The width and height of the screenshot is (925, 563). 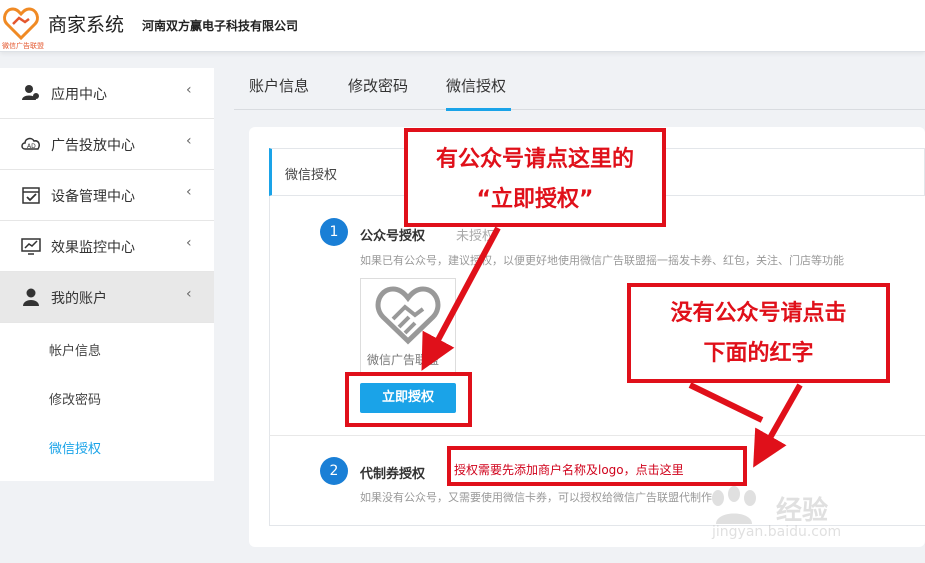 What do you see at coordinates (93, 146) in the screenshot?
I see `sidebar-item-label: 广告投放中心` at bounding box center [93, 146].